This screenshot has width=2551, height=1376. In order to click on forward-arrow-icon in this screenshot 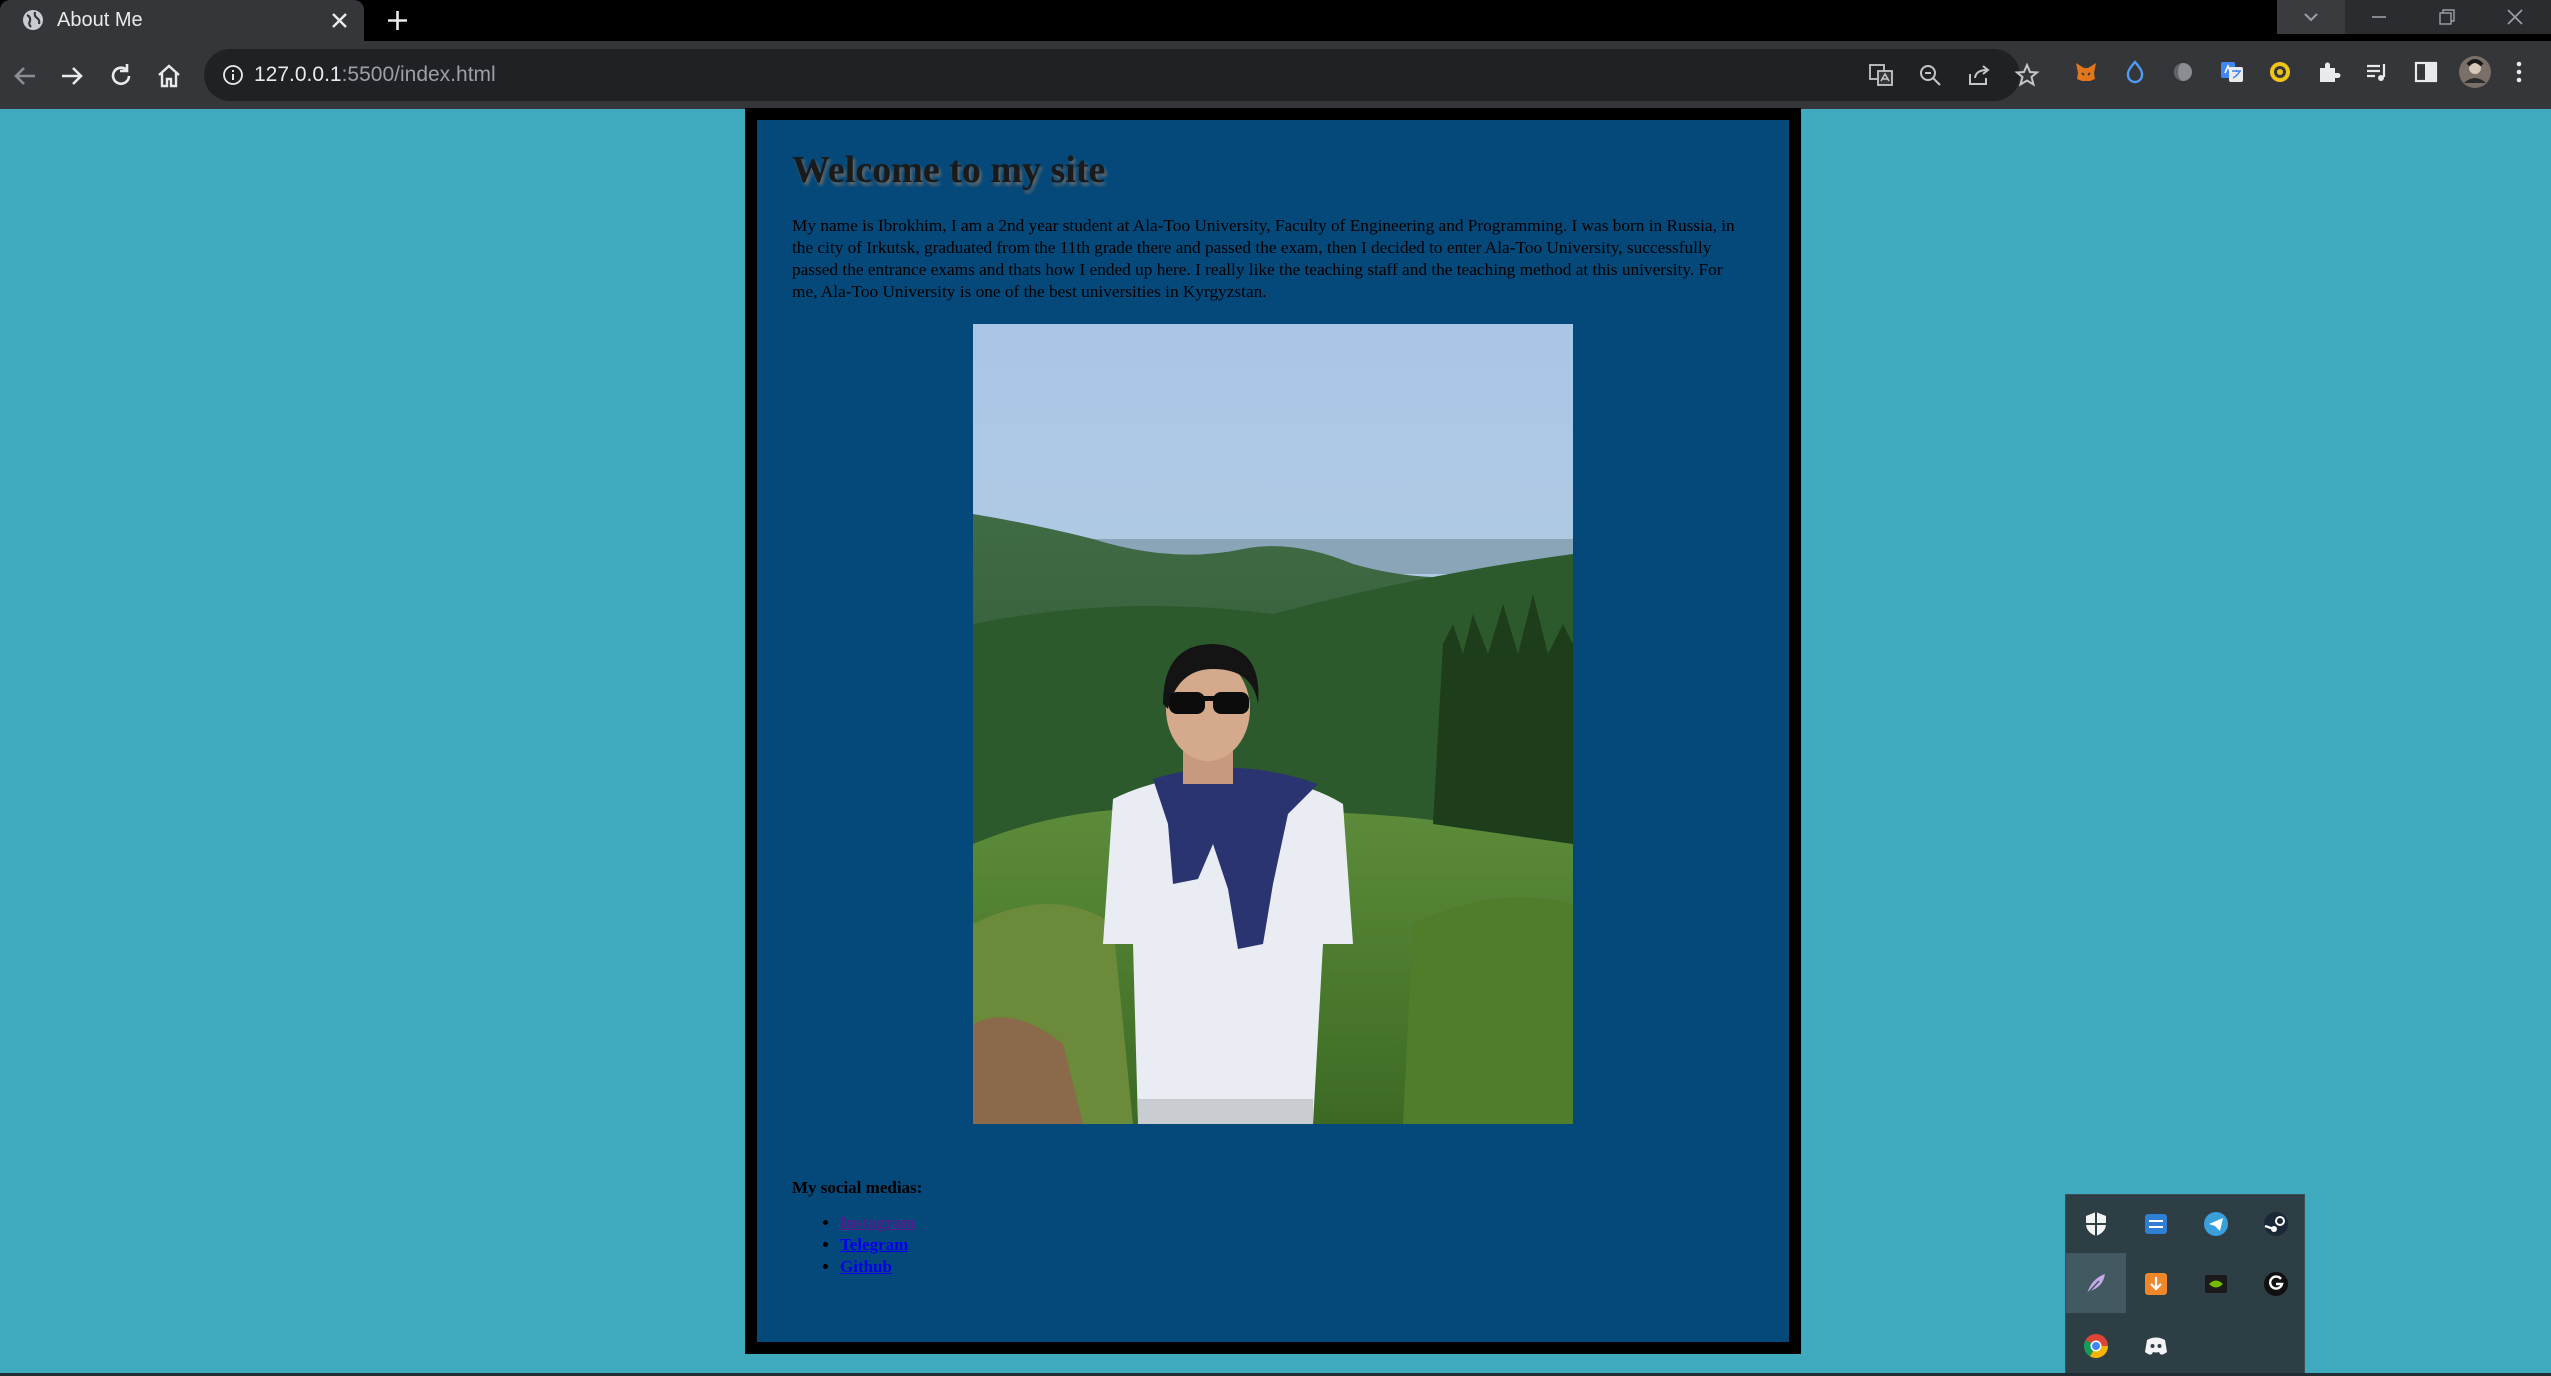, I will do `click(72, 76)`.